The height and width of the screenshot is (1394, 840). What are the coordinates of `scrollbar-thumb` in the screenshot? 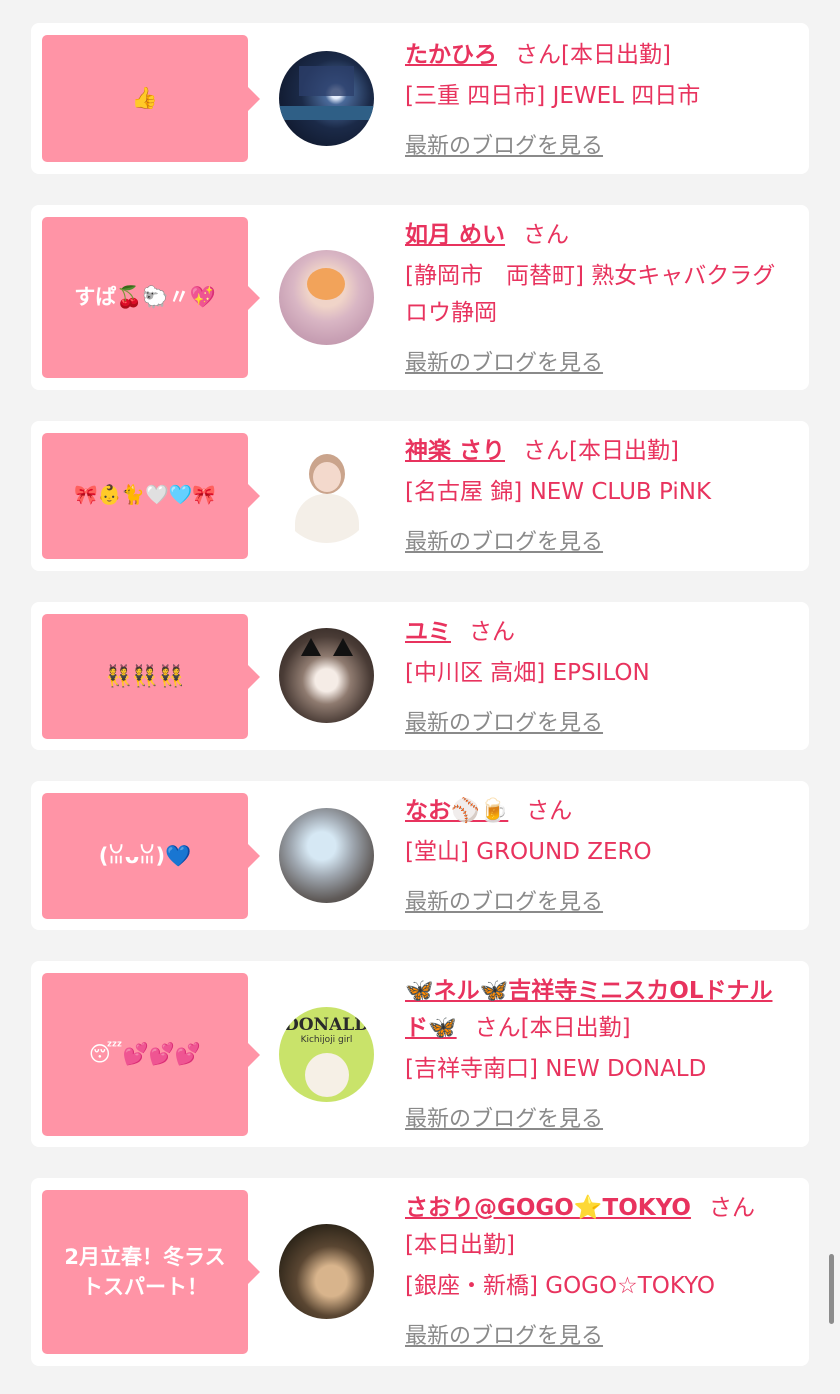 It's located at (831, 1289).